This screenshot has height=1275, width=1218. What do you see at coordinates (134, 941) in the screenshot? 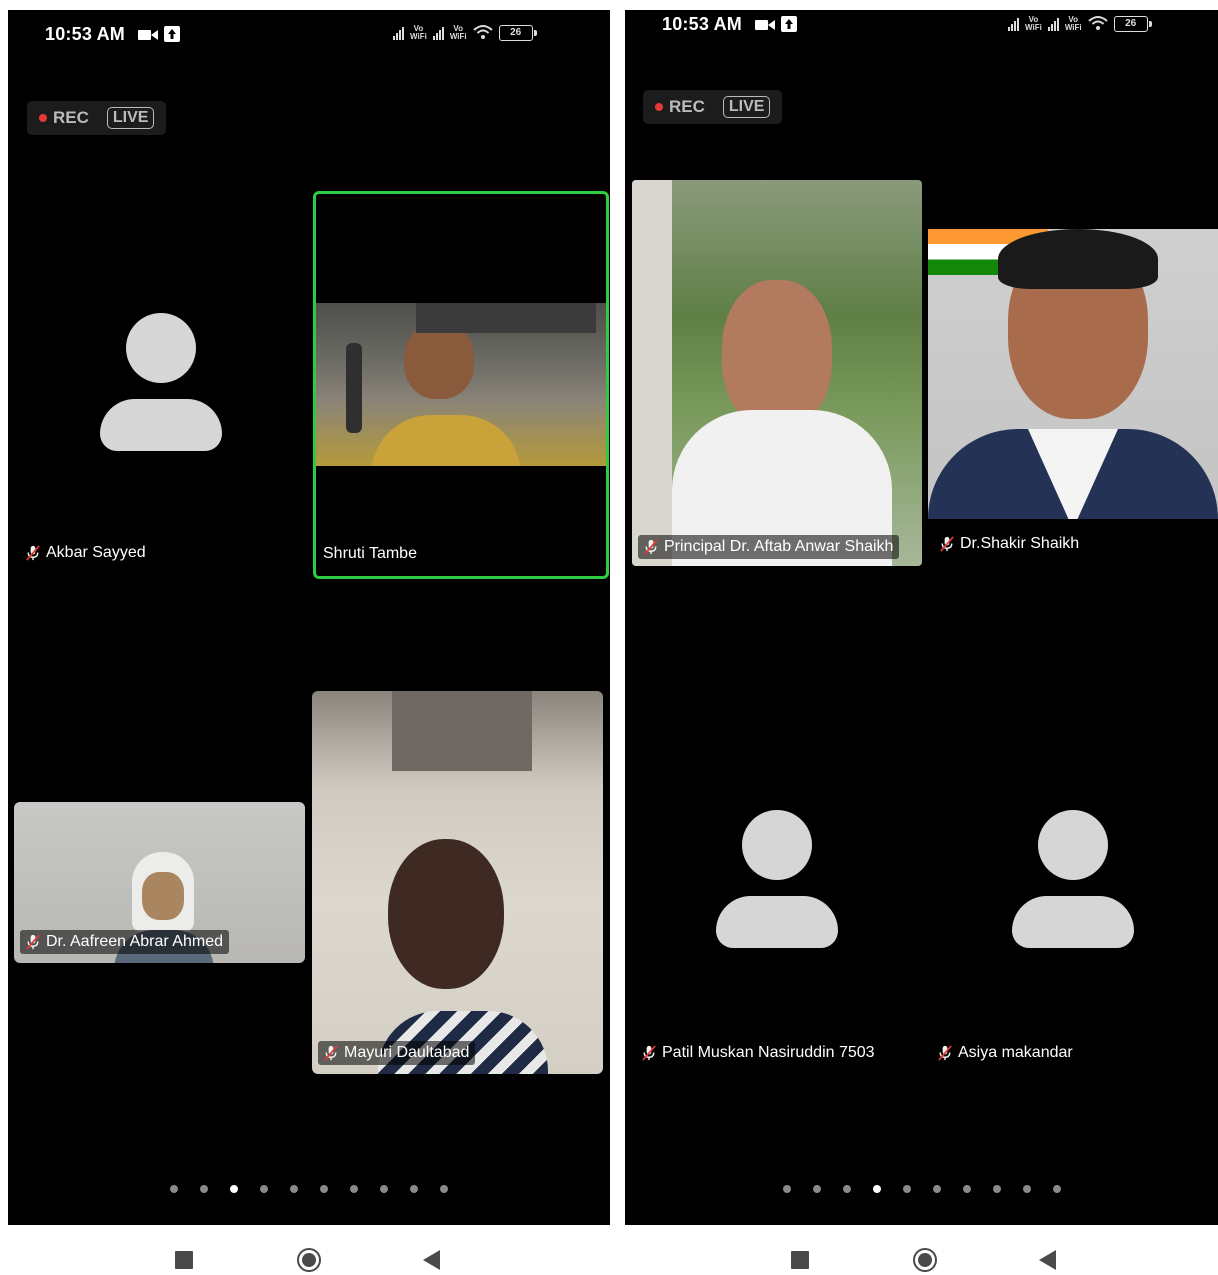
I see `participant-name: Dr. Aafreen Abrar Ahmed` at bounding box center [134, 941].